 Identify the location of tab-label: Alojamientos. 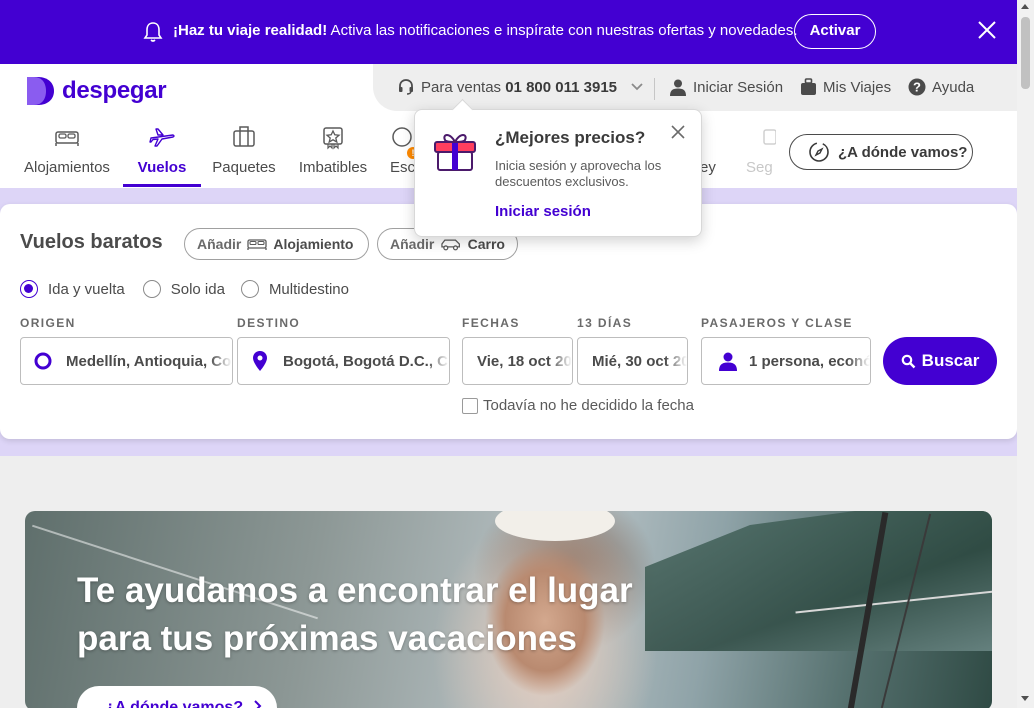
(67, 167).